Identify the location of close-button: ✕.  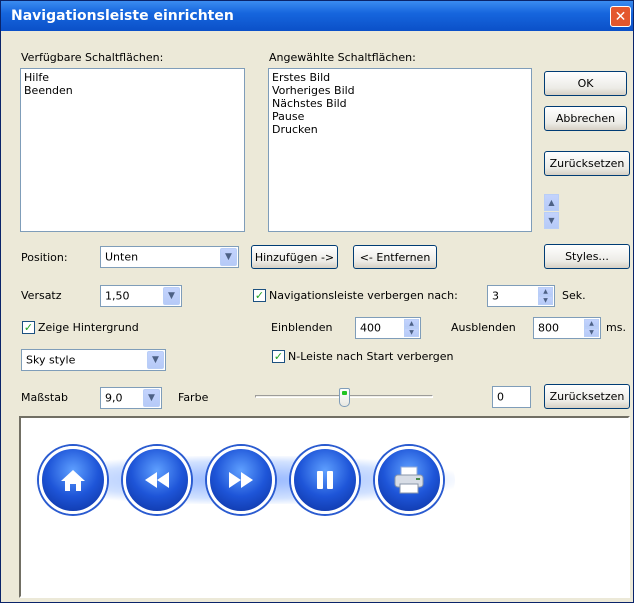
(620, 16).